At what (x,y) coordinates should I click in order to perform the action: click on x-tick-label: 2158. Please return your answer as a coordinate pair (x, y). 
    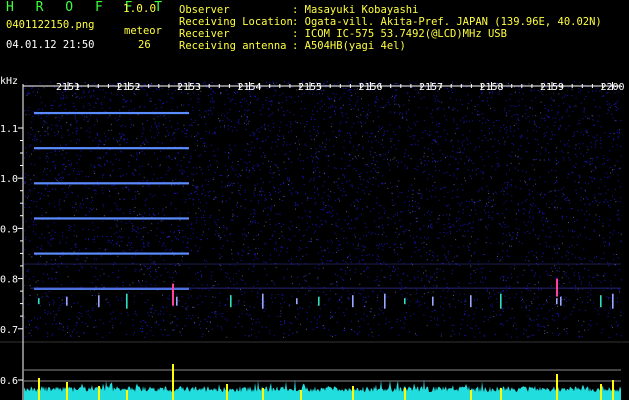
    Looking at the image, I should click on (492, 87).